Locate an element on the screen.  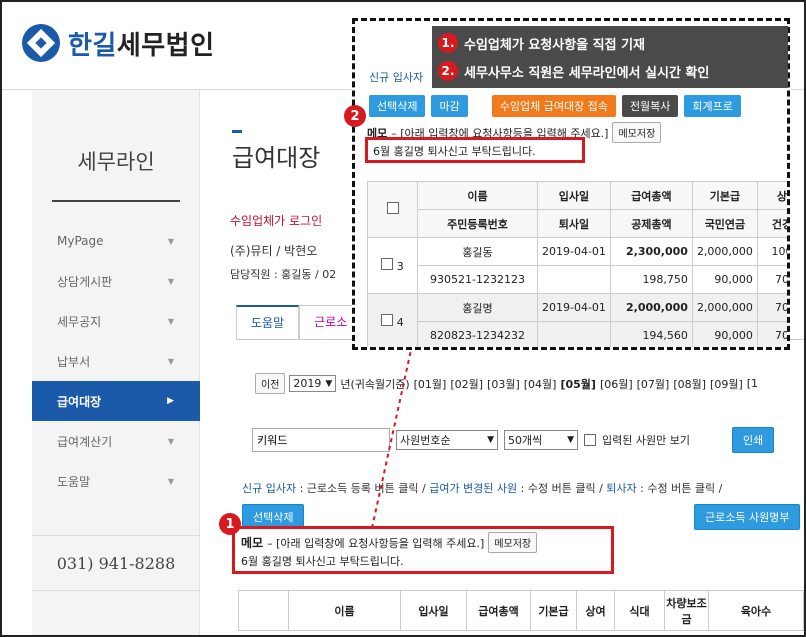
only-entered-label: 입력된 사원만 보기 is located at coordinates (646, 440).